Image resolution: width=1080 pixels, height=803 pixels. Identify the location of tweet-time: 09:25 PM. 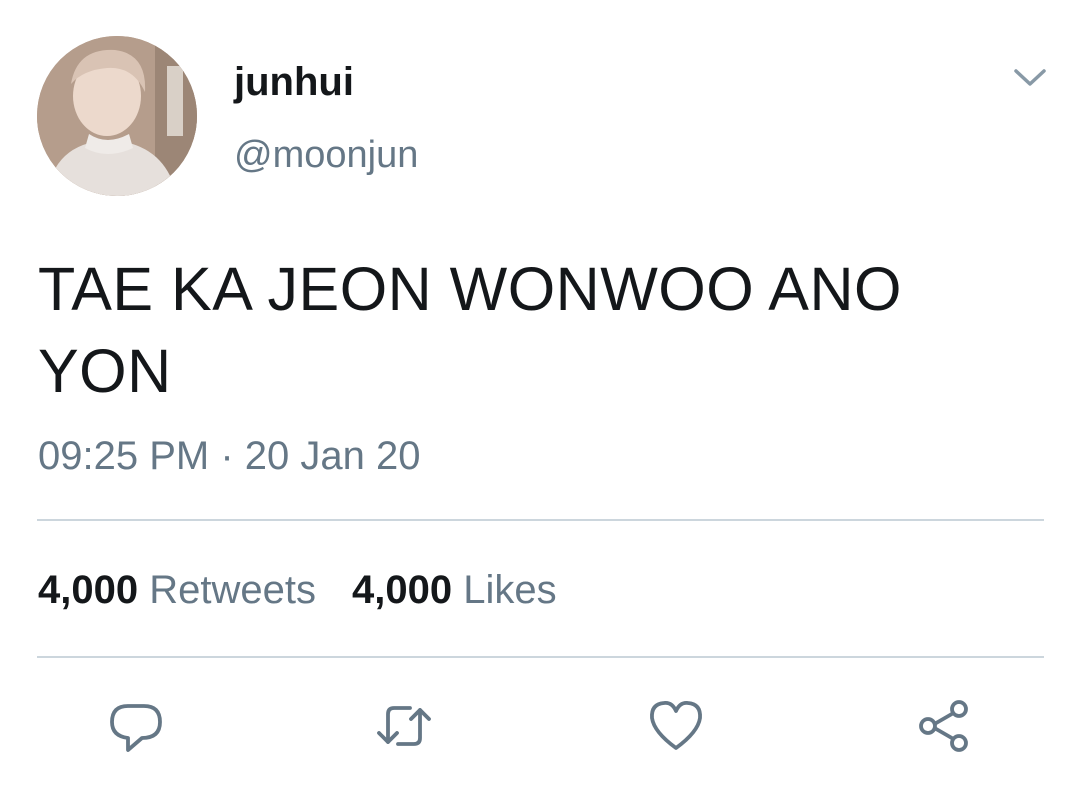
(124, 456).